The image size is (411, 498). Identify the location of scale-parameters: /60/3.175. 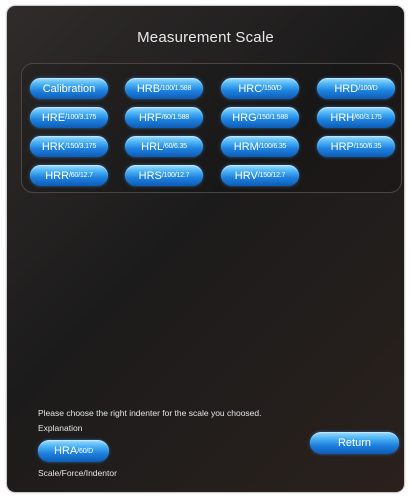
(368, 117).